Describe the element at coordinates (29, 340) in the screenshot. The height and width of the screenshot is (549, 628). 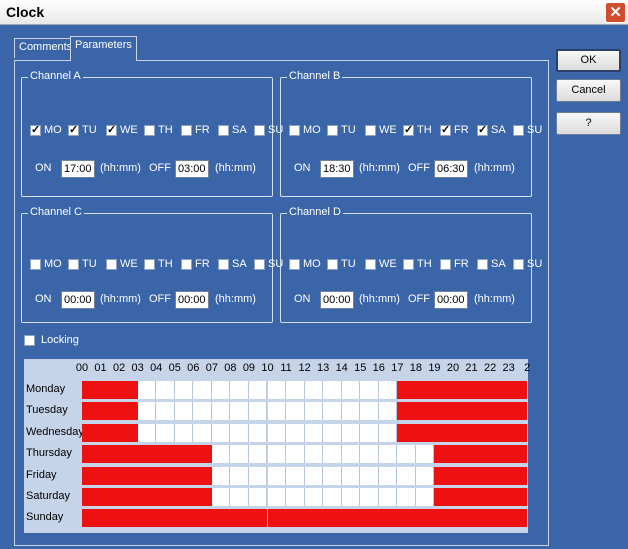
I see `locking-checkbox` at that location.